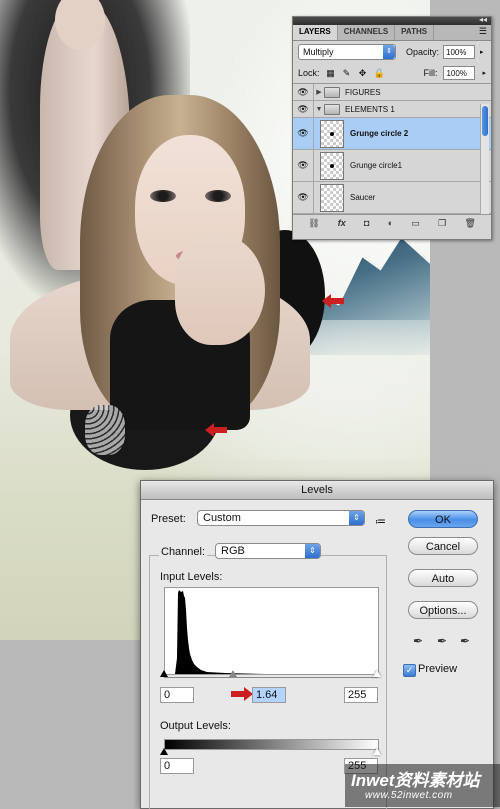  I want to click on input-white-field: 255, so click(361, 695).